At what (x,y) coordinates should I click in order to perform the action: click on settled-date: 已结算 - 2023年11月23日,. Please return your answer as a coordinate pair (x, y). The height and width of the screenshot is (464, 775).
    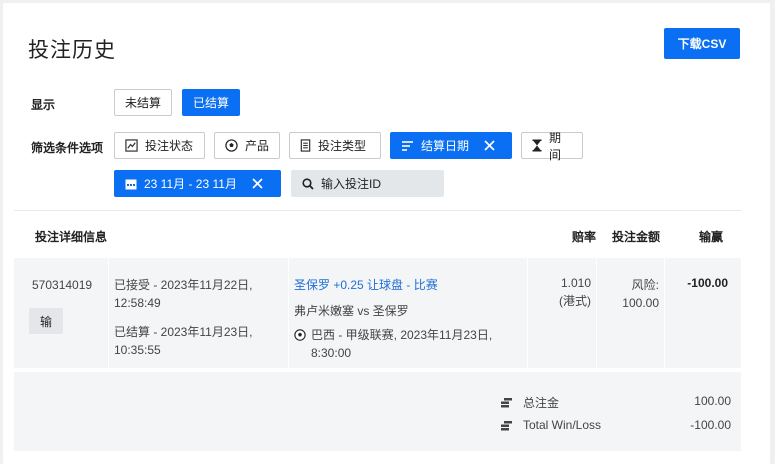
    Looking at the image, I should click on (183, 332).